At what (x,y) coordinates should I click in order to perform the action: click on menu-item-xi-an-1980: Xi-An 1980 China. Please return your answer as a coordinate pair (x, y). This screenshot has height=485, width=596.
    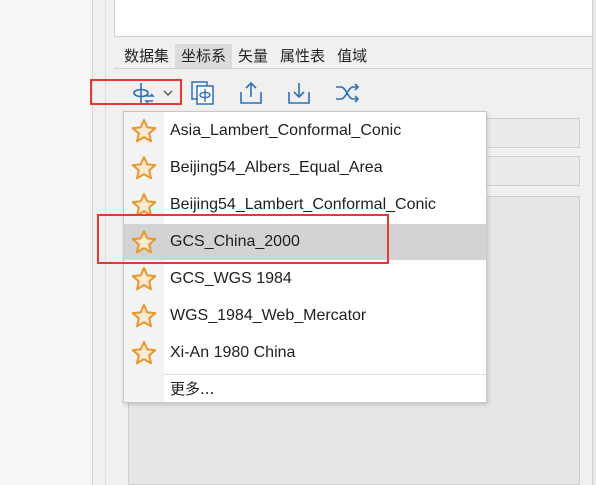
    Looking at the image, I should click on (305, 353).